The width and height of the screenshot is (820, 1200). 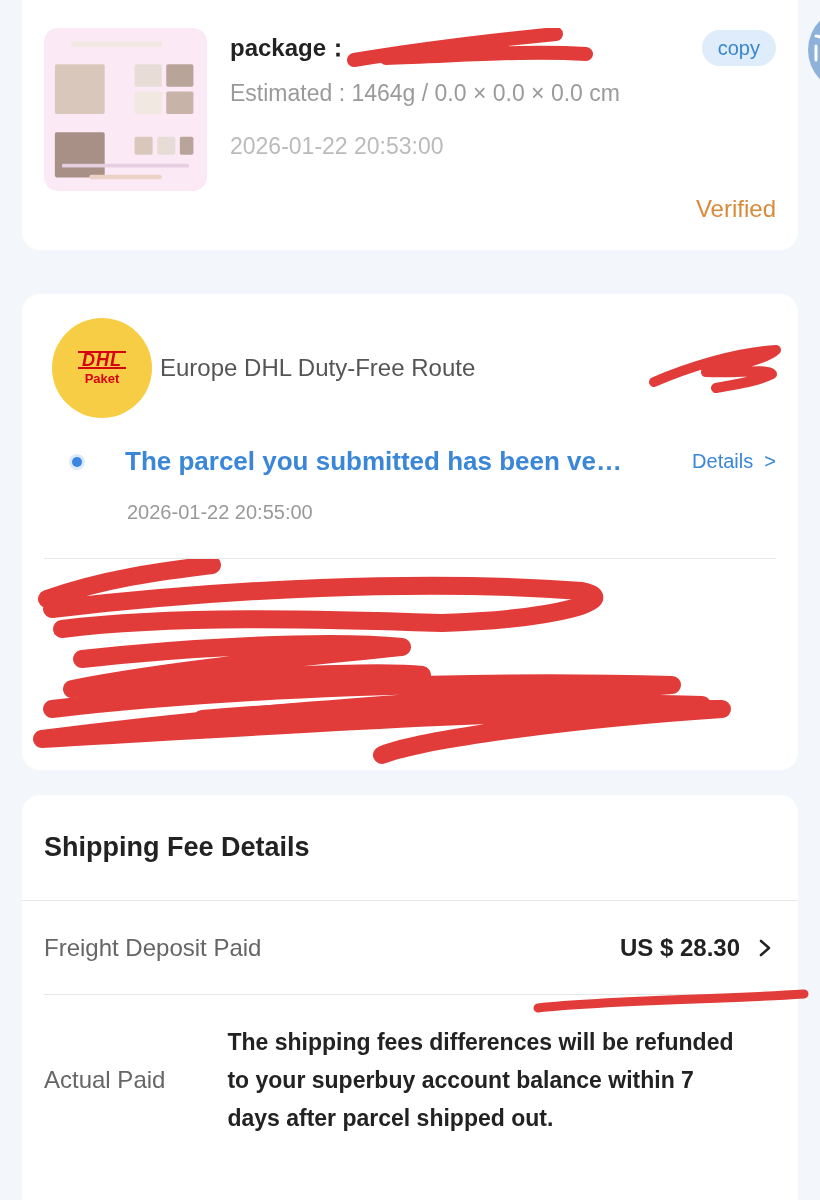 What do you see at coordinates (77, 461) in the screenshot?
I see `status-dot-icon` at bounding box center [77, 461].